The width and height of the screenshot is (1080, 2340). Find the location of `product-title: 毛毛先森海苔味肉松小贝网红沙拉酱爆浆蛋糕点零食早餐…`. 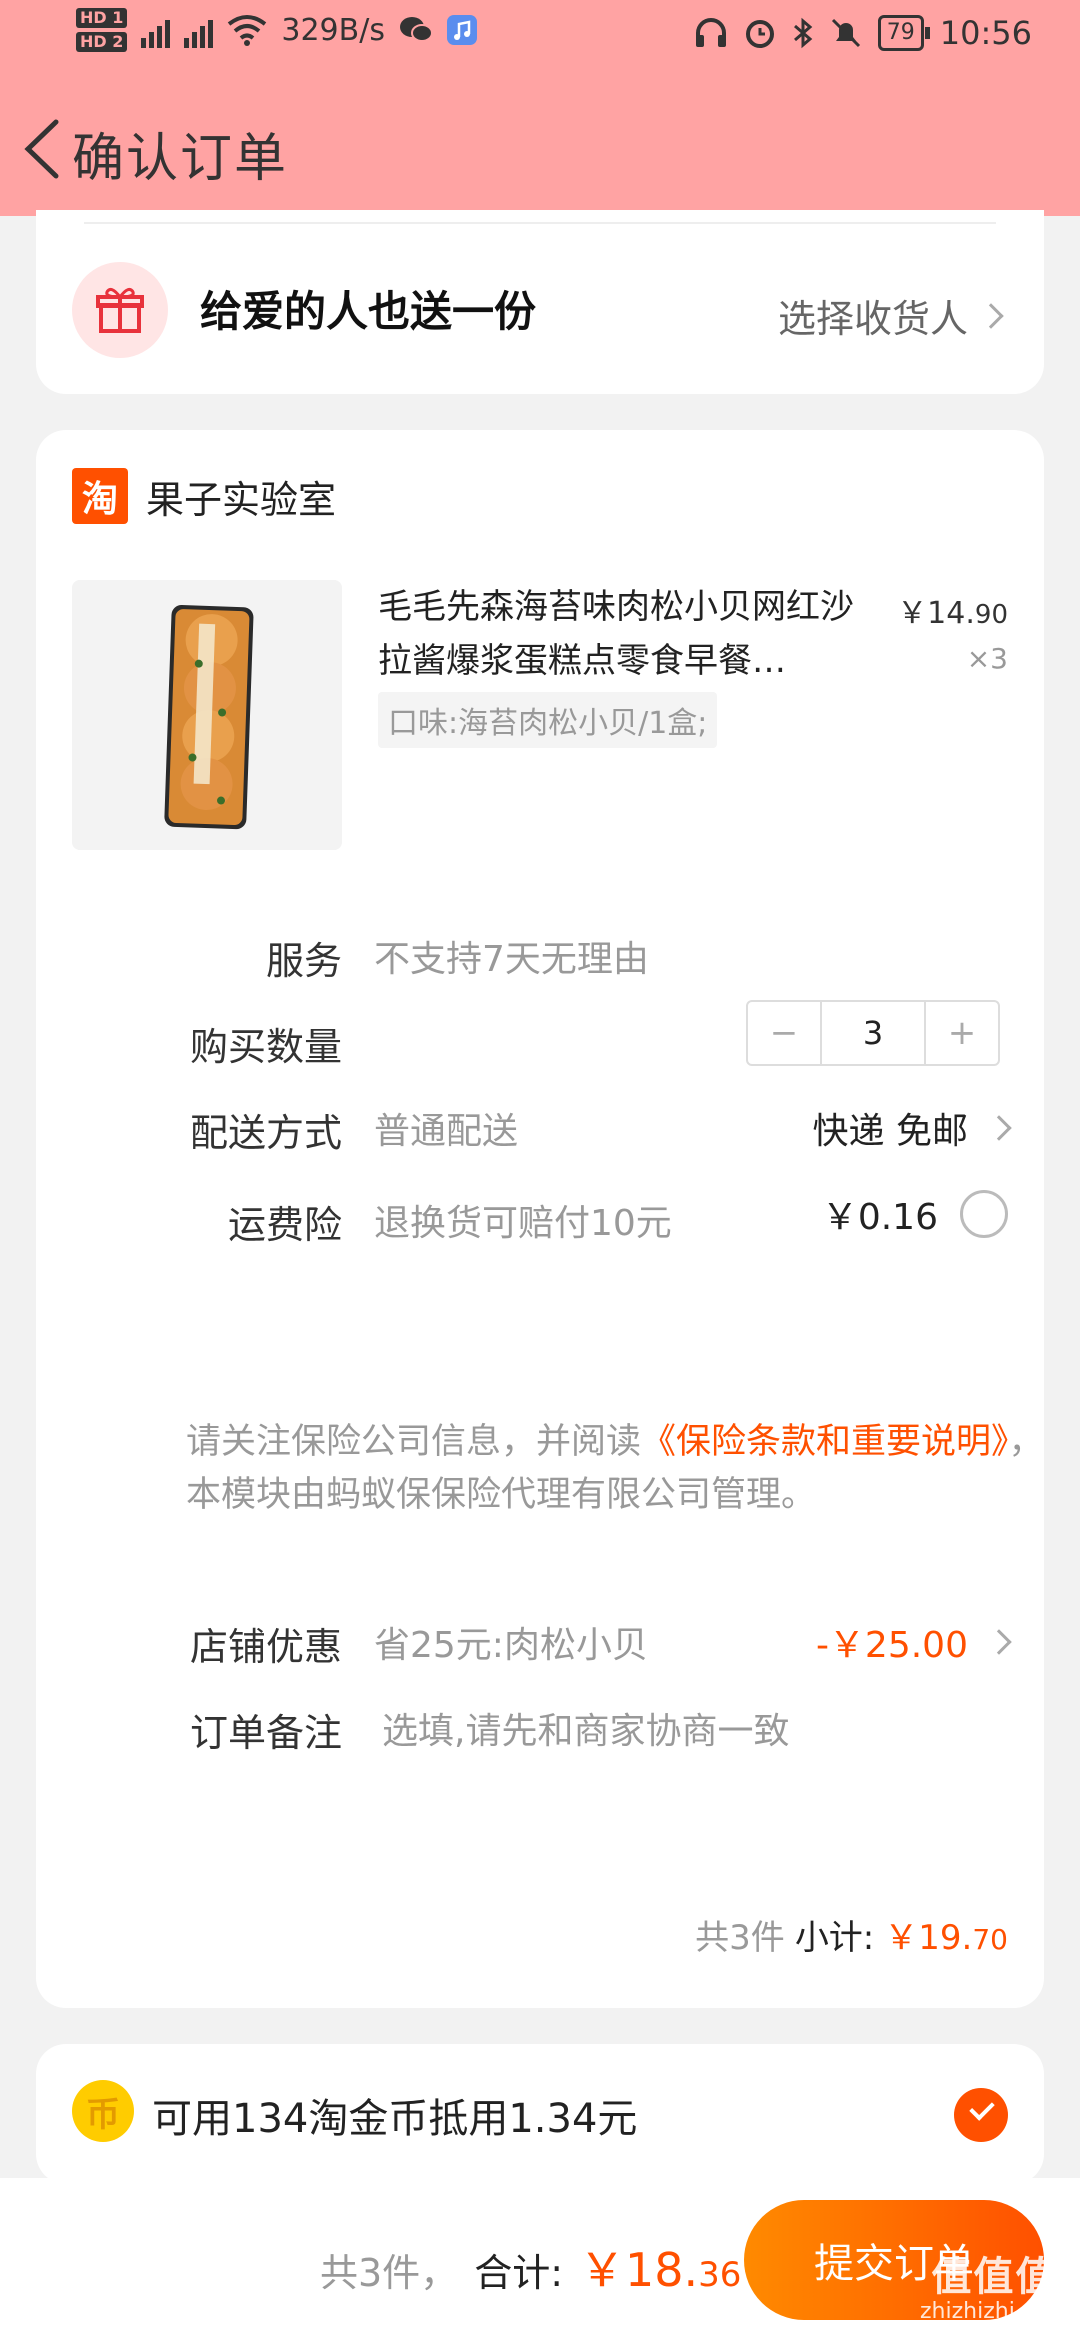

product-title: 毛毛先森海苔味肉松小贝网红沙拉酱爆浆蛋糕点零食早餐… is located at coordinates (628, 634).